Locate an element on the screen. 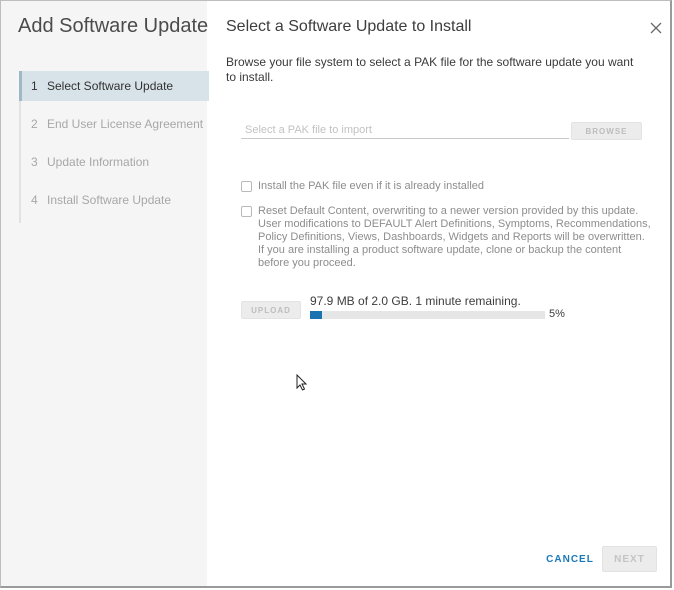  upload-progress-percent: 5% is located at coordinates (557, 314).